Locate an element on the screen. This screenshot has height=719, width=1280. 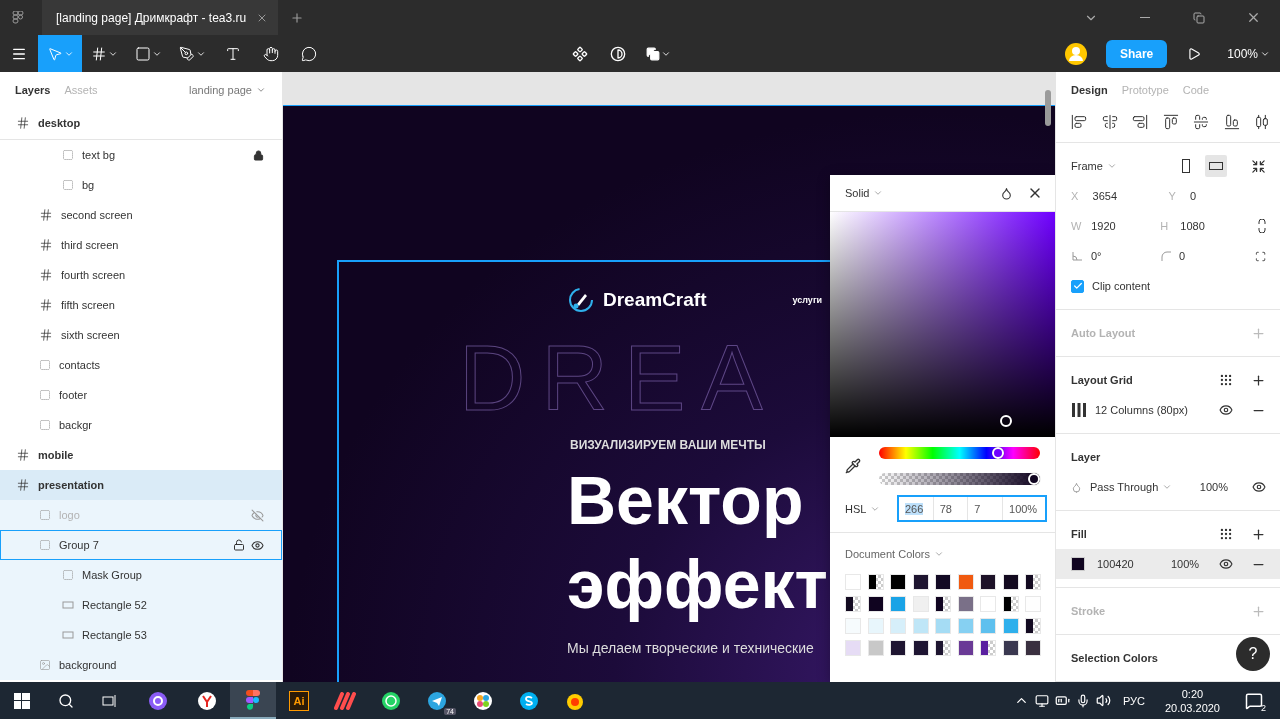
clip-content-option: Clip content is located at coordinates (1168, 286).